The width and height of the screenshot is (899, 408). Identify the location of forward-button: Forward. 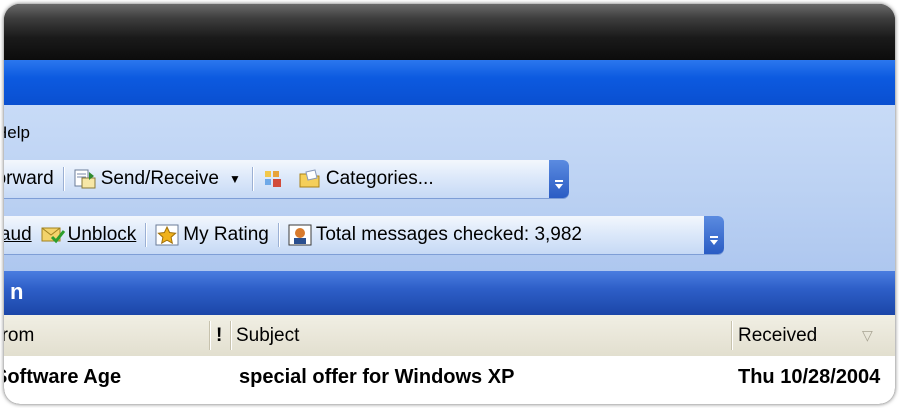
(31, 179).